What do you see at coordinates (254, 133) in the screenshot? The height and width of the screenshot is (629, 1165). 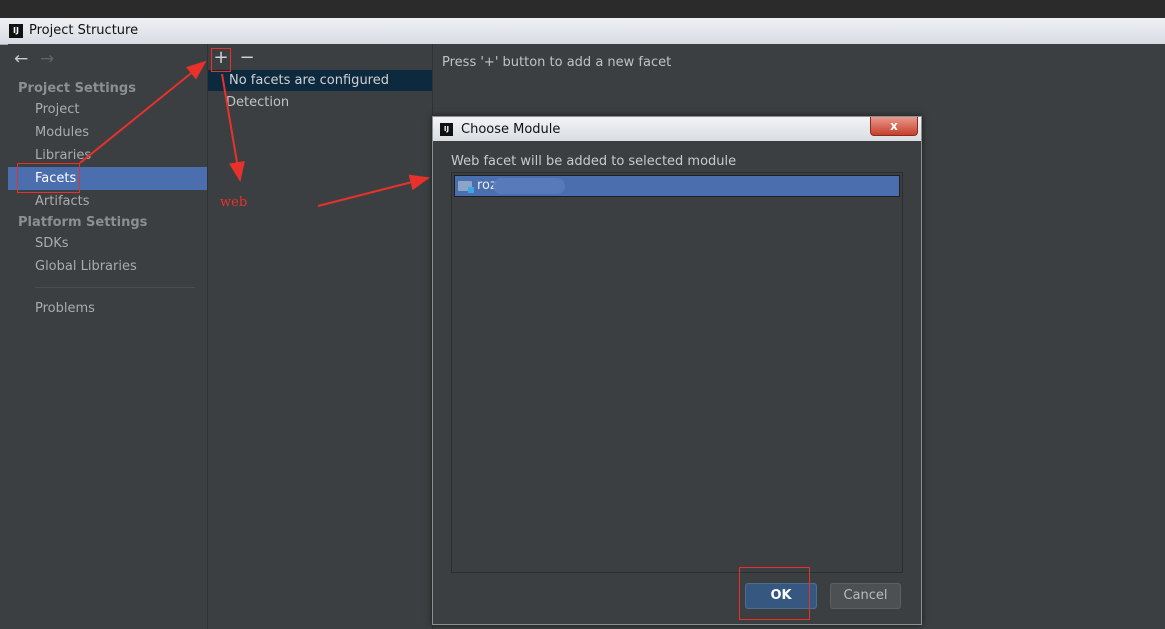 I see `annotation-arrows` at bounding box center [254, 133].